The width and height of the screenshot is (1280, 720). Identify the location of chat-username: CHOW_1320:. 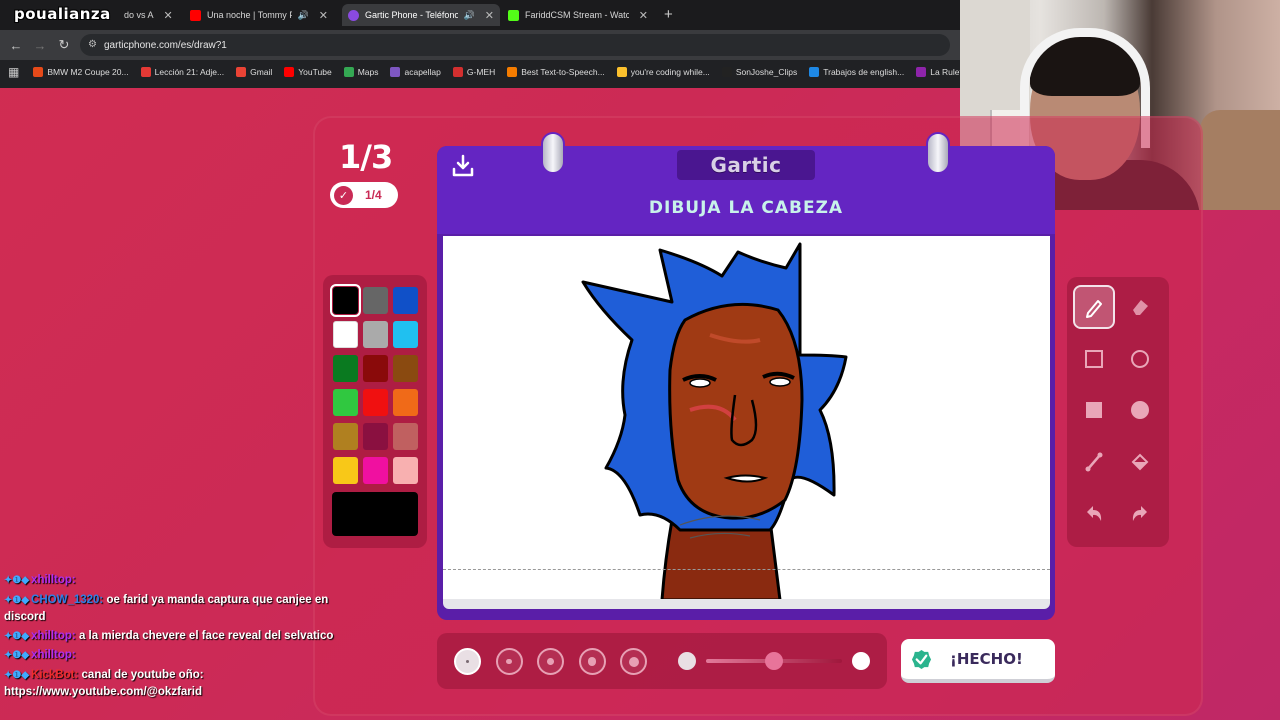
(67, 600).